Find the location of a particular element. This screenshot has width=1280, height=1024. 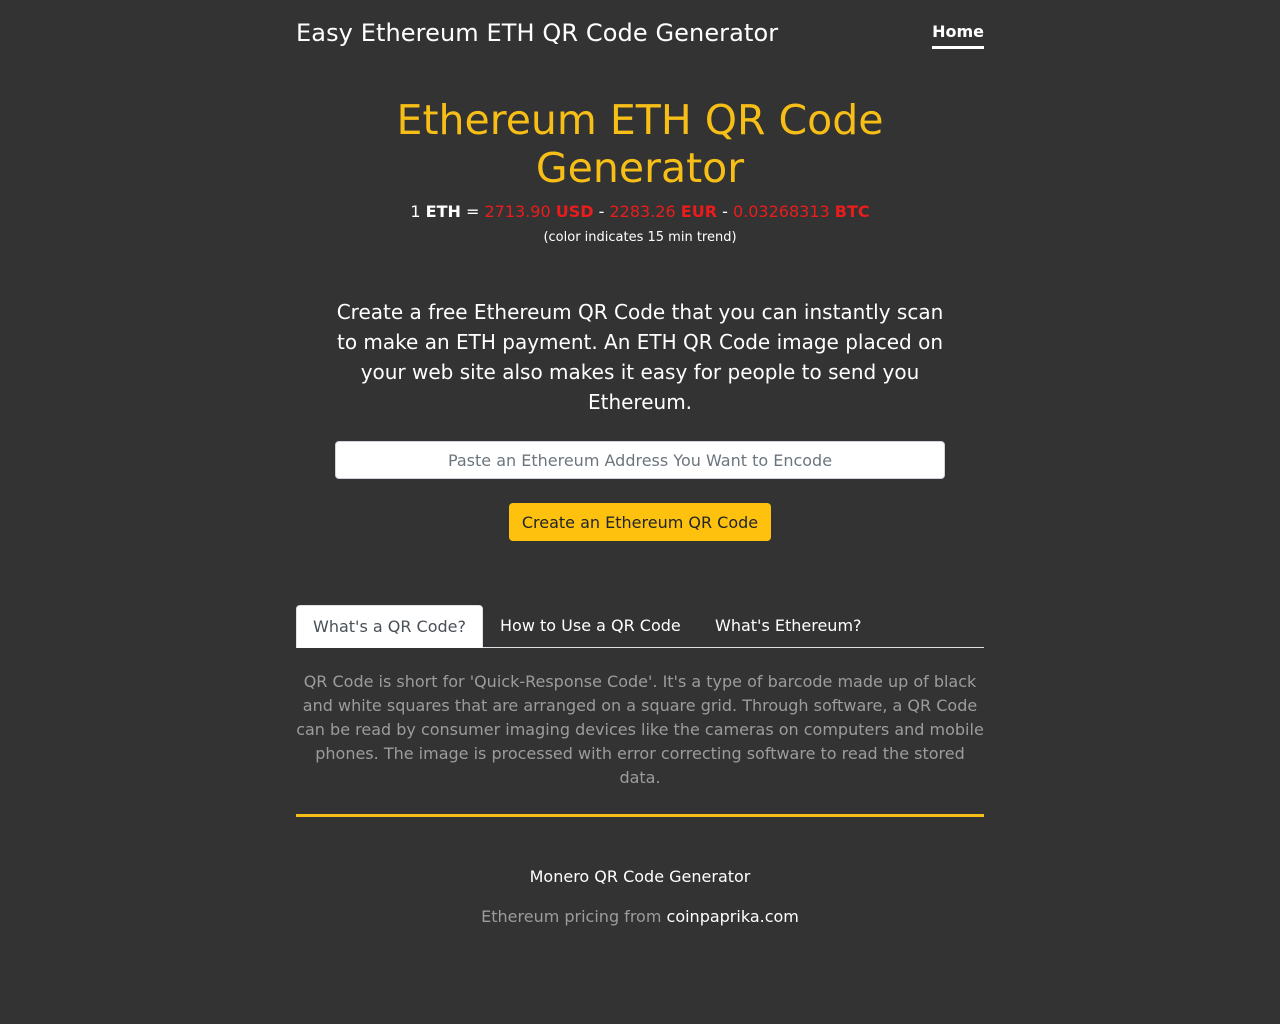

nav-home-link: Home is located at coordinates (958, 35).